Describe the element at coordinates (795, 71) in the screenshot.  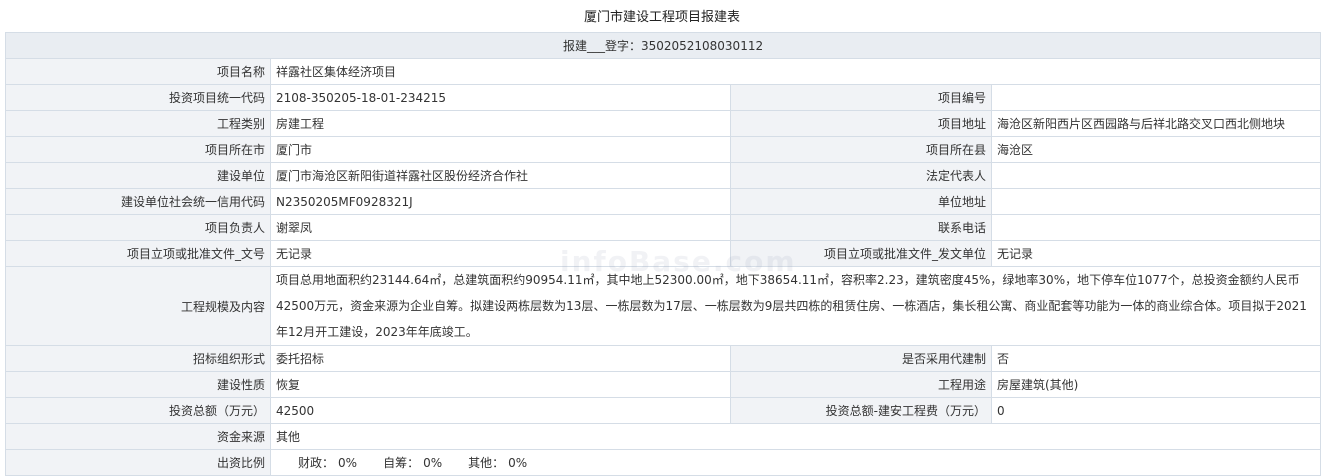
I see `project-name-value: 祥露社区集体经济项目` at that location.